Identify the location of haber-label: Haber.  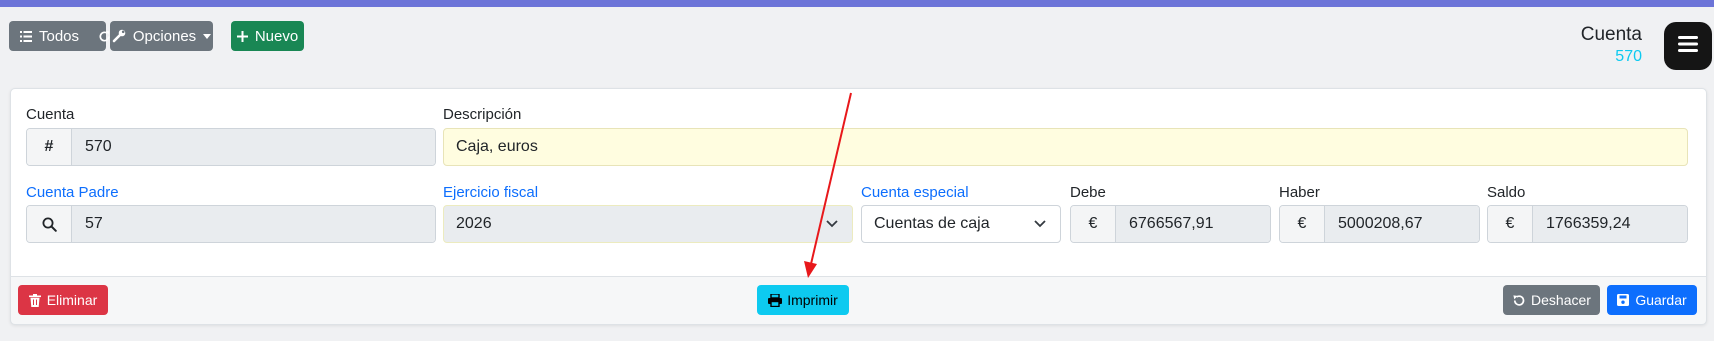
(1299, 192).